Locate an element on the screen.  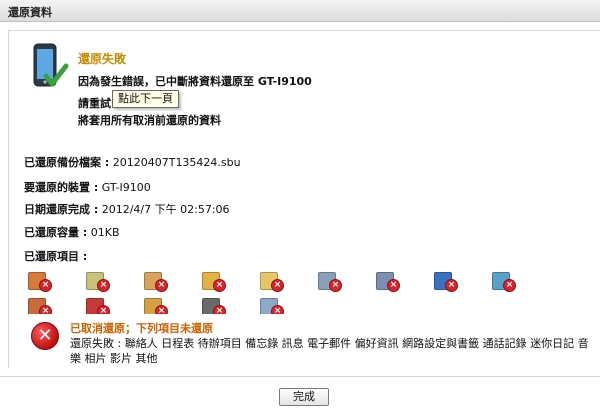
category-row-1: × × × × × × × × × is located at coordinates (304, 282).